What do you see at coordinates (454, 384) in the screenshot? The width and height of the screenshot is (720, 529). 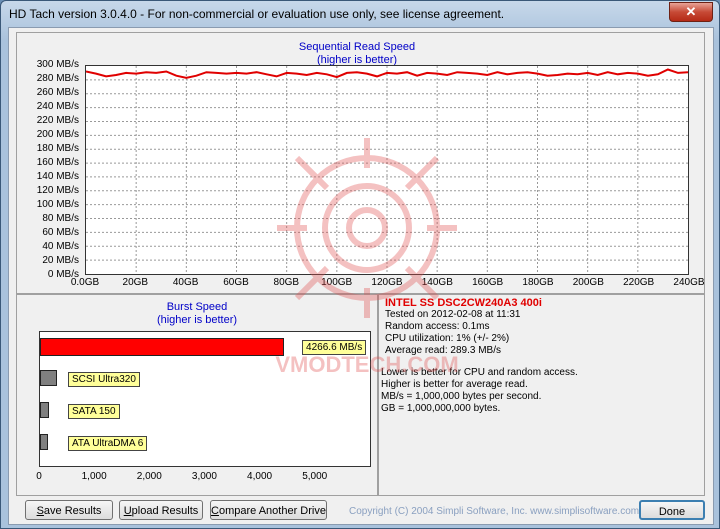 I see `note-higher-better: Higher is better for average read.` at bounding box center [454, 384].